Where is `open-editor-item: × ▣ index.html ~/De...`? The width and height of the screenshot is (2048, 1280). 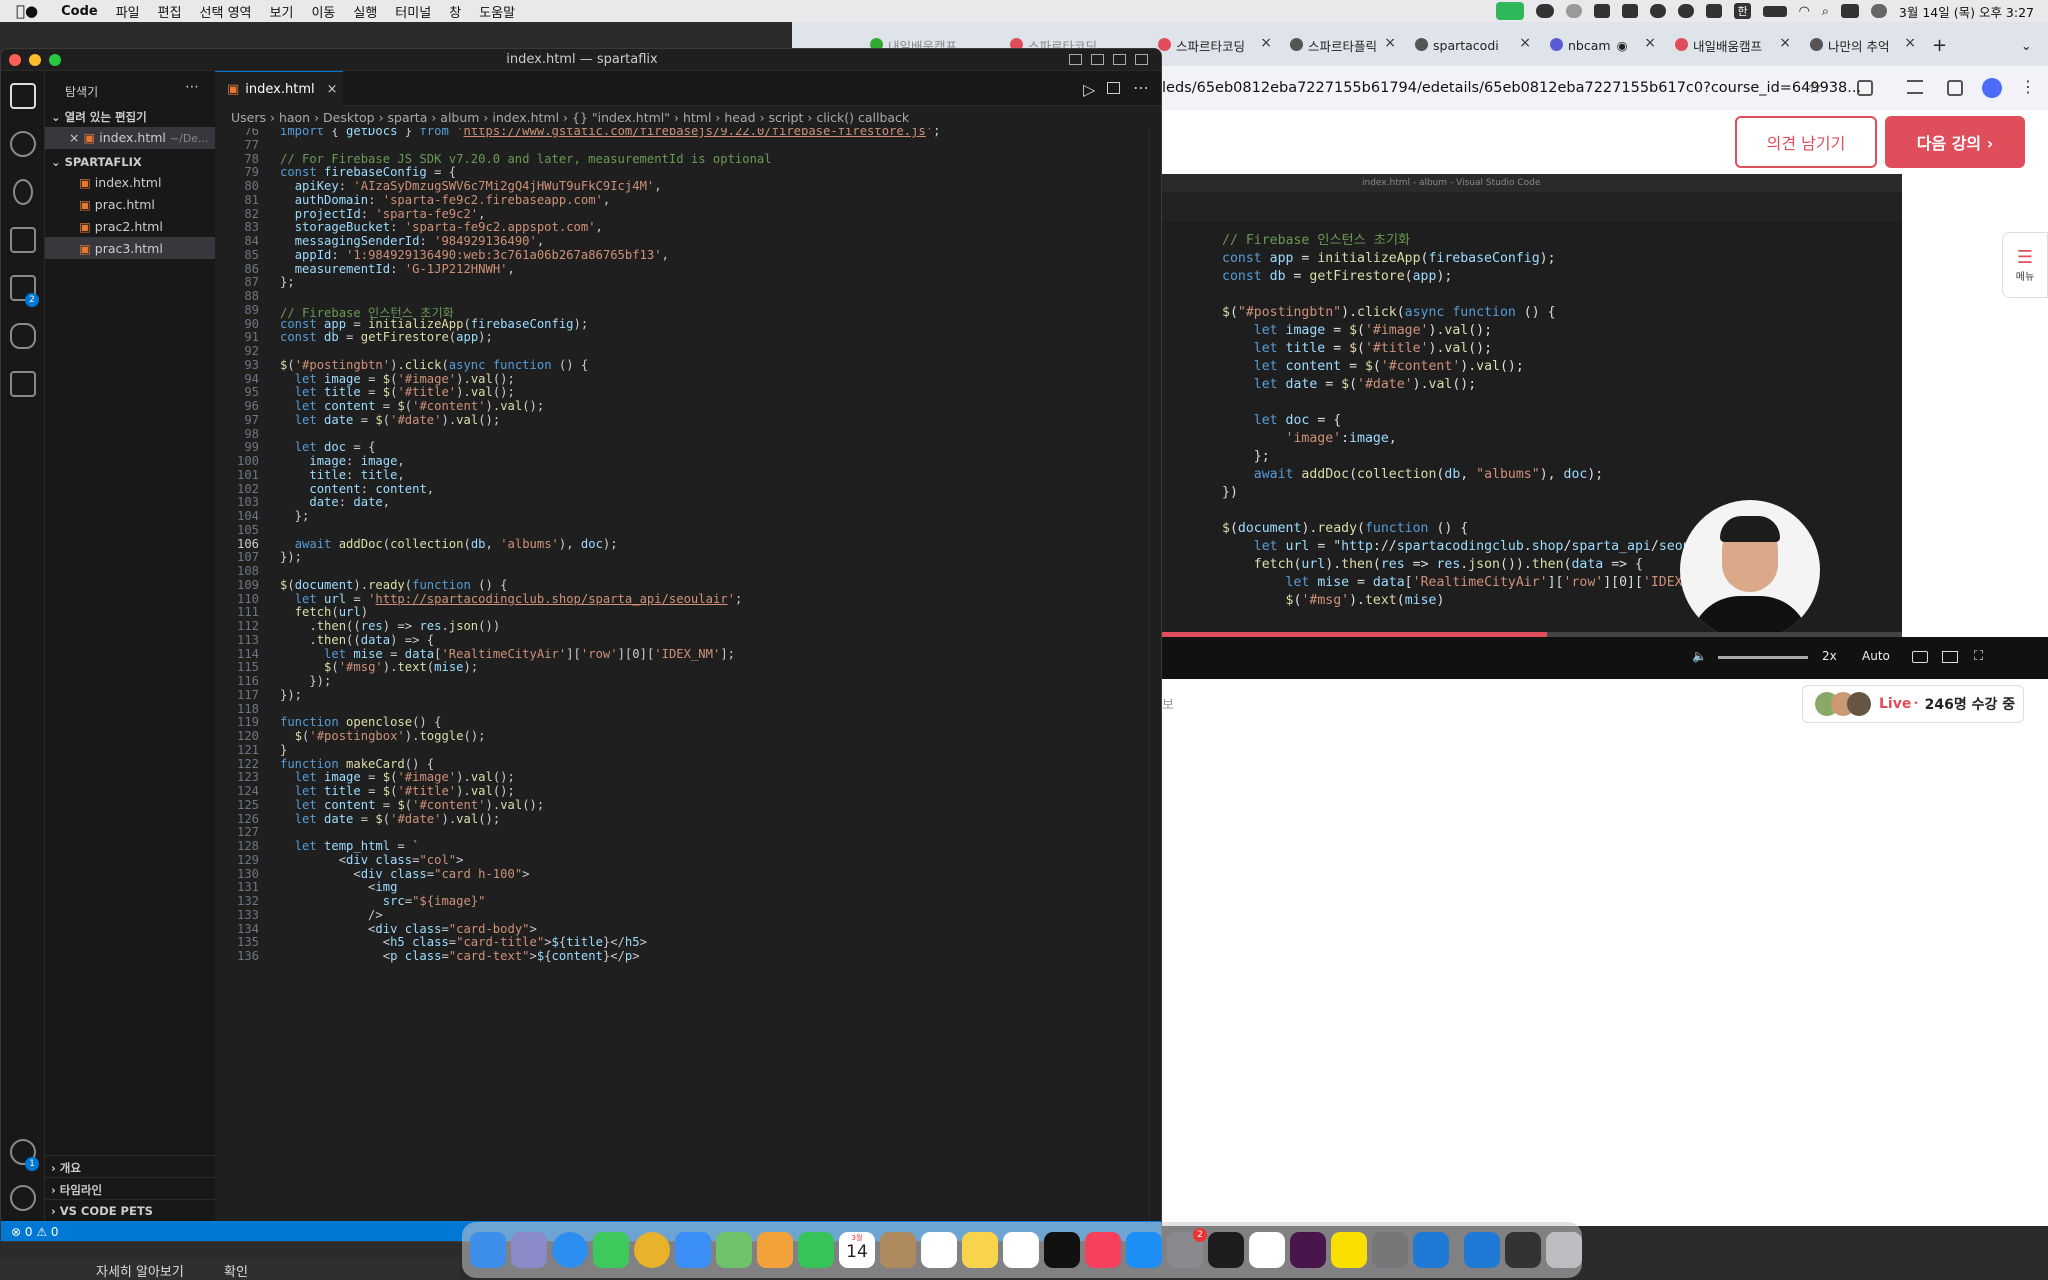
open-editor-item: × ▣ index.html ~/De... is located at coordinates (130, 138).